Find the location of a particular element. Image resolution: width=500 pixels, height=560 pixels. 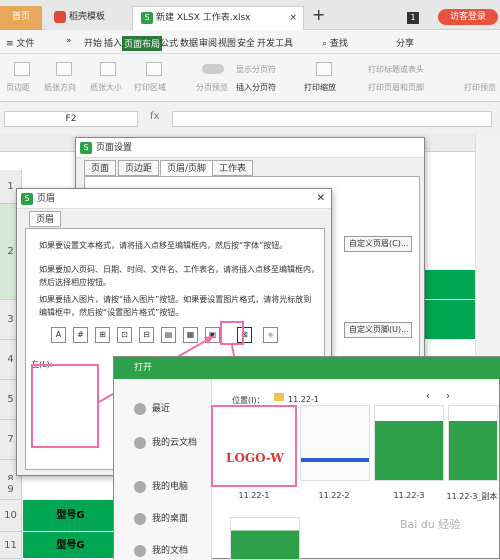

open-dialog-title: 打开 is located at coordinates (143, 368).